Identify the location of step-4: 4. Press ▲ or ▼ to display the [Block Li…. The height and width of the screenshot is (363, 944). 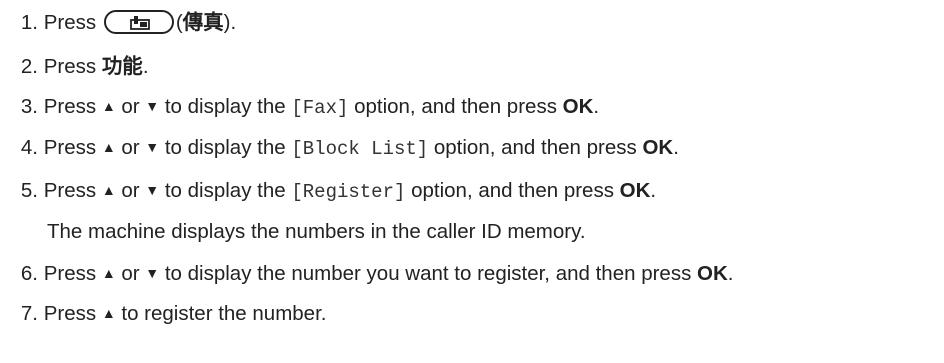
(349, 148).